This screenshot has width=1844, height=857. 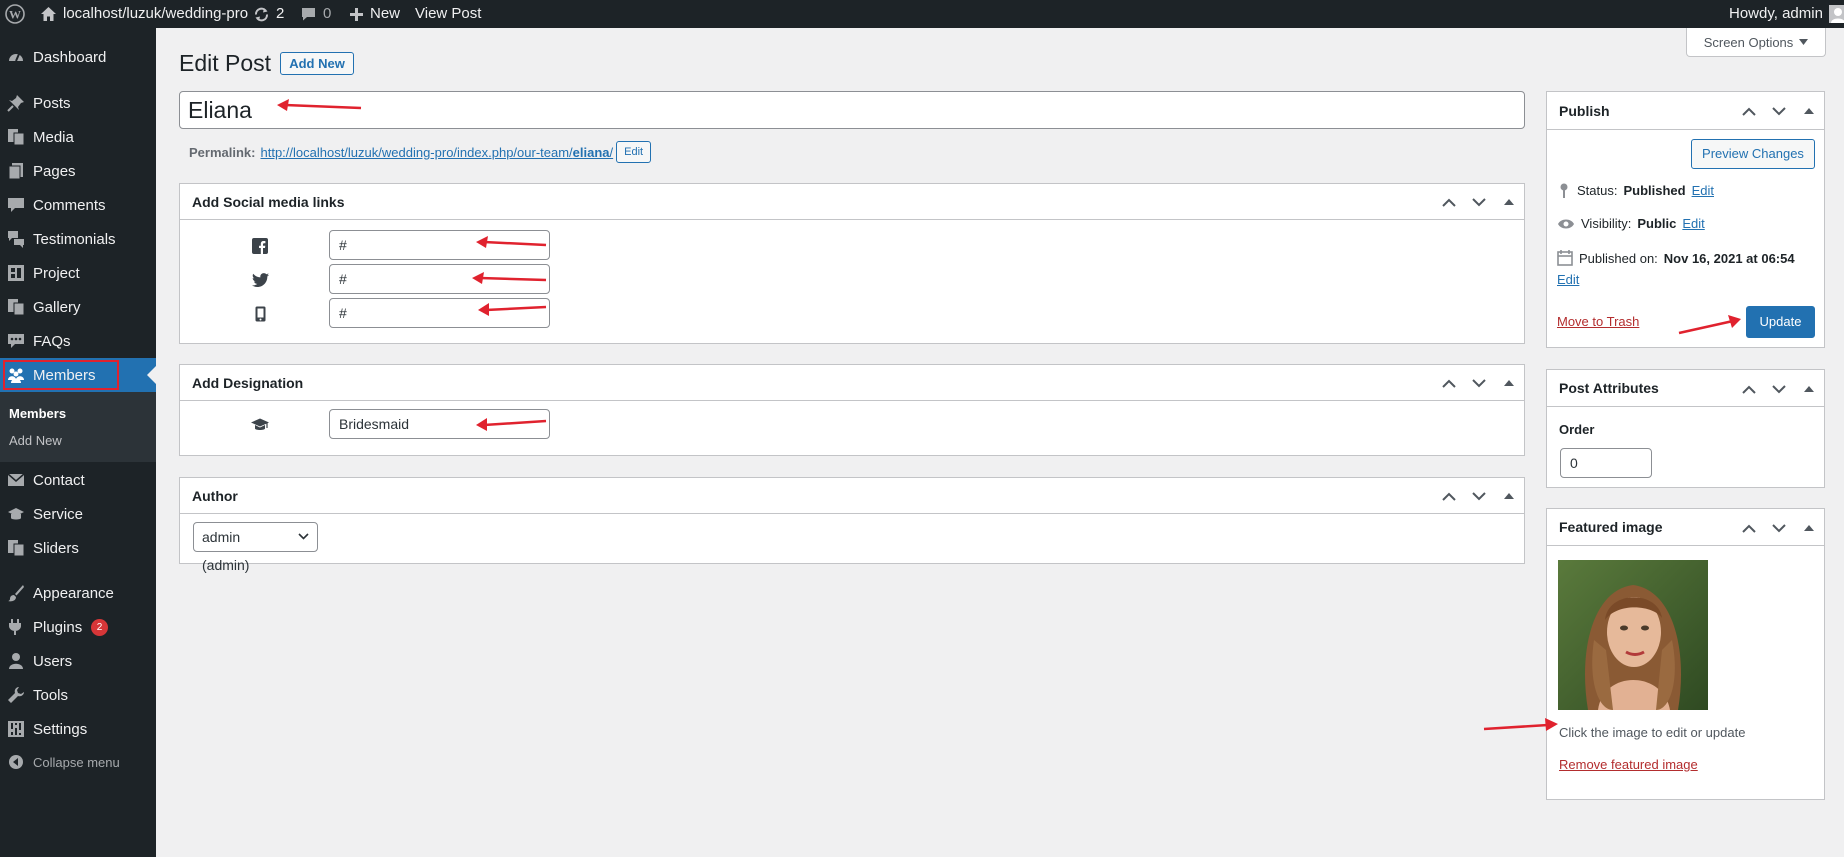 I want to click on edit-date-link: Edit, so click(x=1568, y=279).